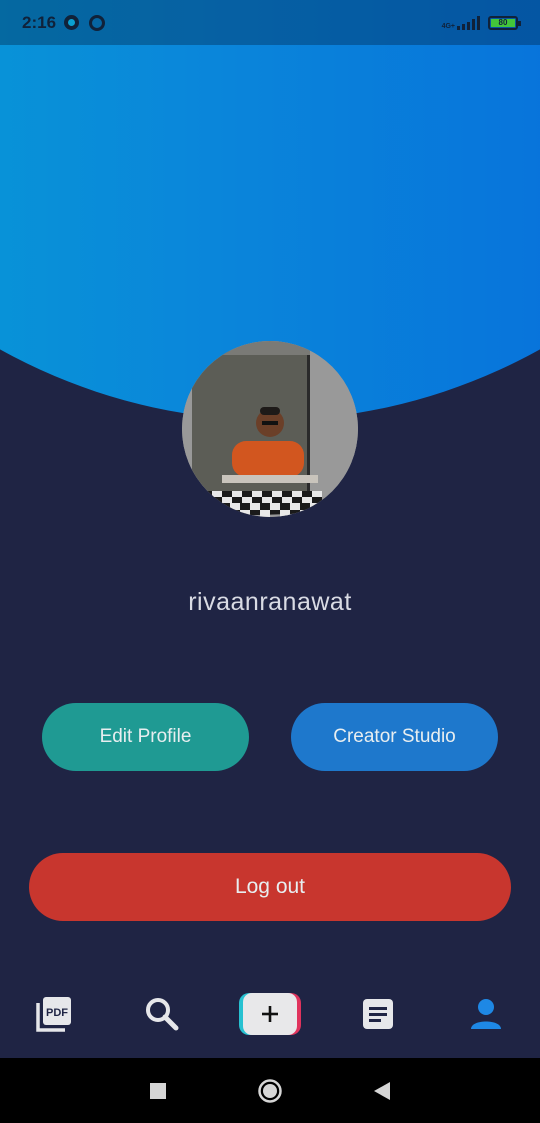  I want to click on square-icon, so click(158, 1090).